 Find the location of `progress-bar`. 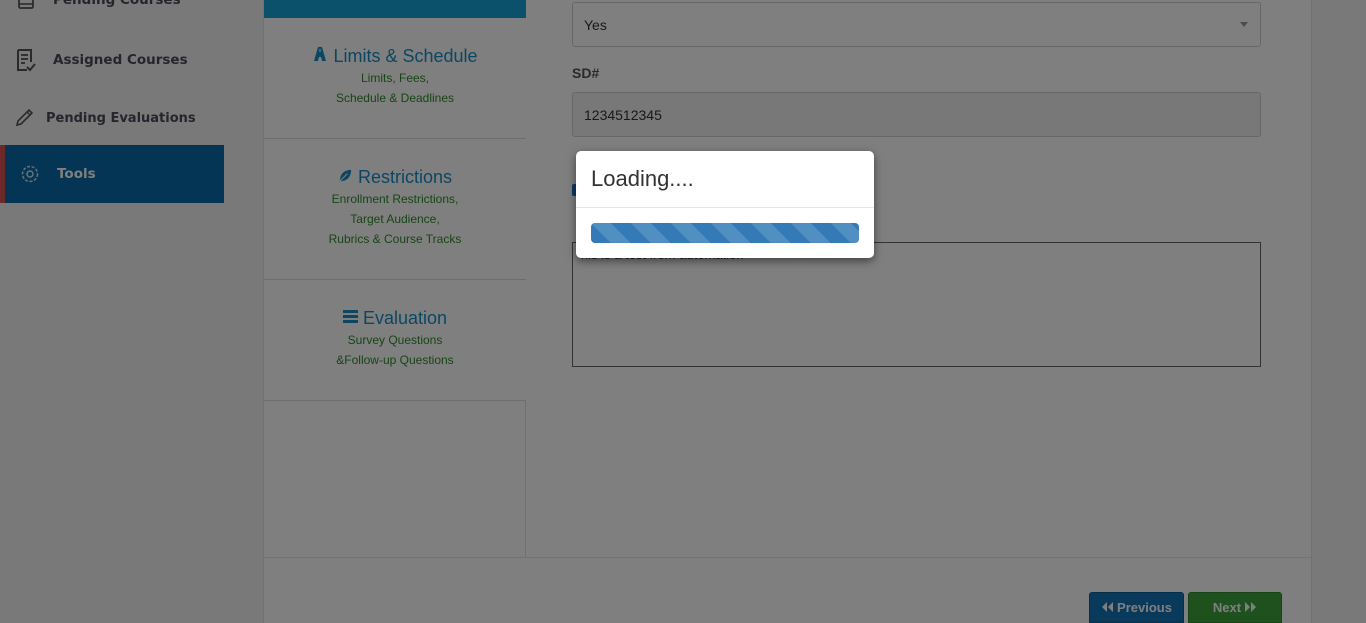

progress-bar is located at coordinates (725, 233).